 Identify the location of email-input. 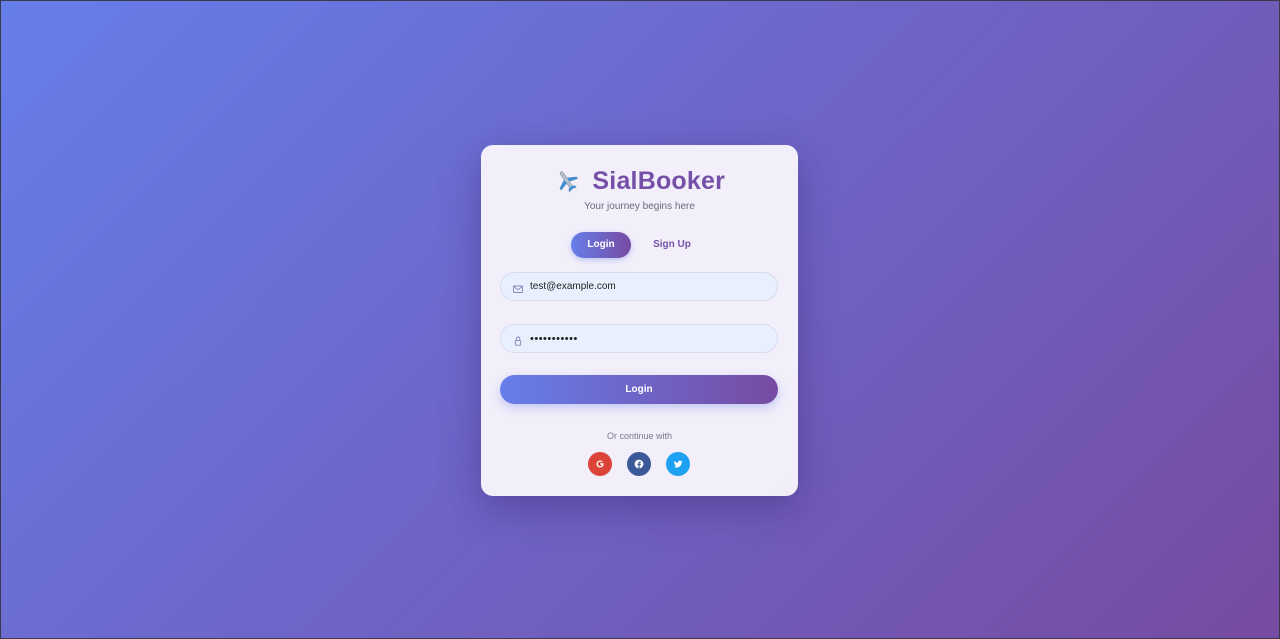
(647, 286).